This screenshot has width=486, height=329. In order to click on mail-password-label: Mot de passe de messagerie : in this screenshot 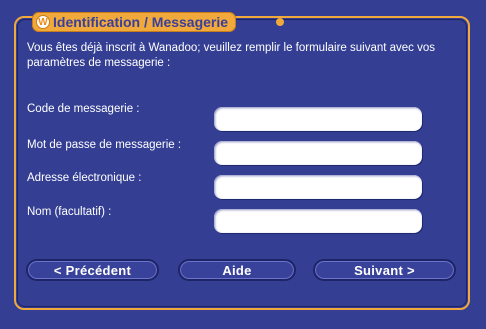, I will do `click(104, 145)`.